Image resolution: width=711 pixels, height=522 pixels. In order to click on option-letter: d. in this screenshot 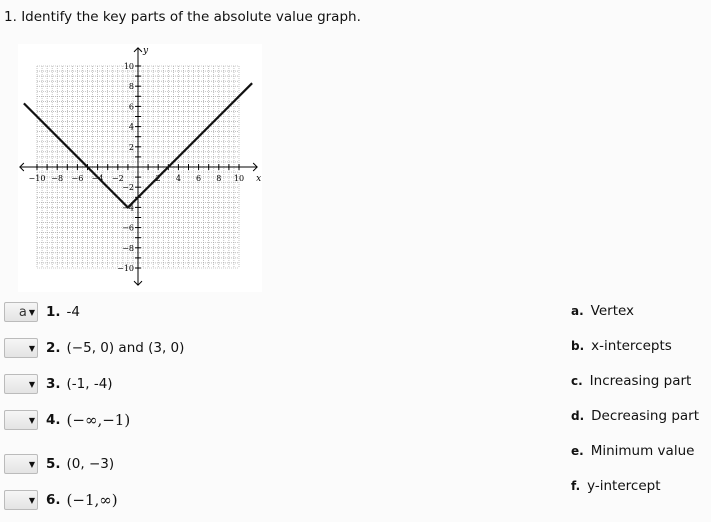, I will do `click(578, 416)`.